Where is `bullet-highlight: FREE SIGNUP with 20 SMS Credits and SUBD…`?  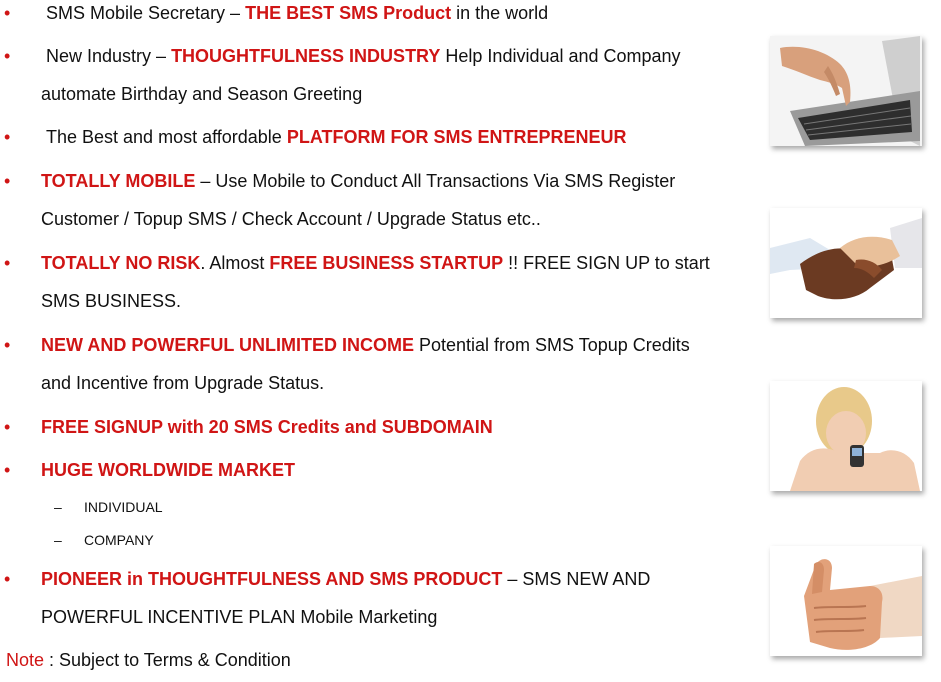 bullet-highlight: FREE SIGNUP with 20 SMS Credits and SUBD… is located at coordinates (267, 427).